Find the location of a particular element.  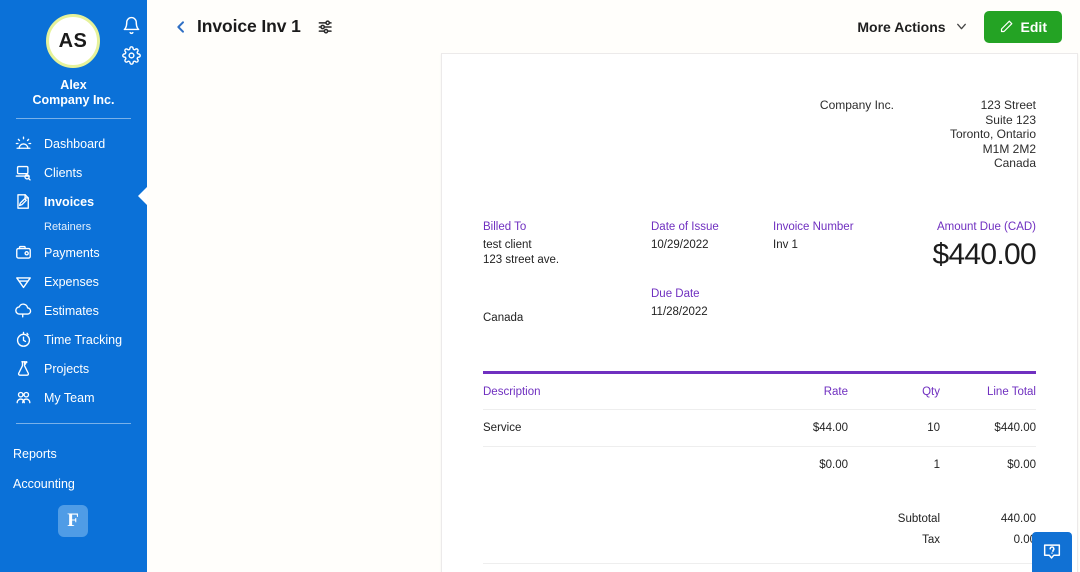

sidebar-item-projects: Projects is located at coordinates (73, 368).